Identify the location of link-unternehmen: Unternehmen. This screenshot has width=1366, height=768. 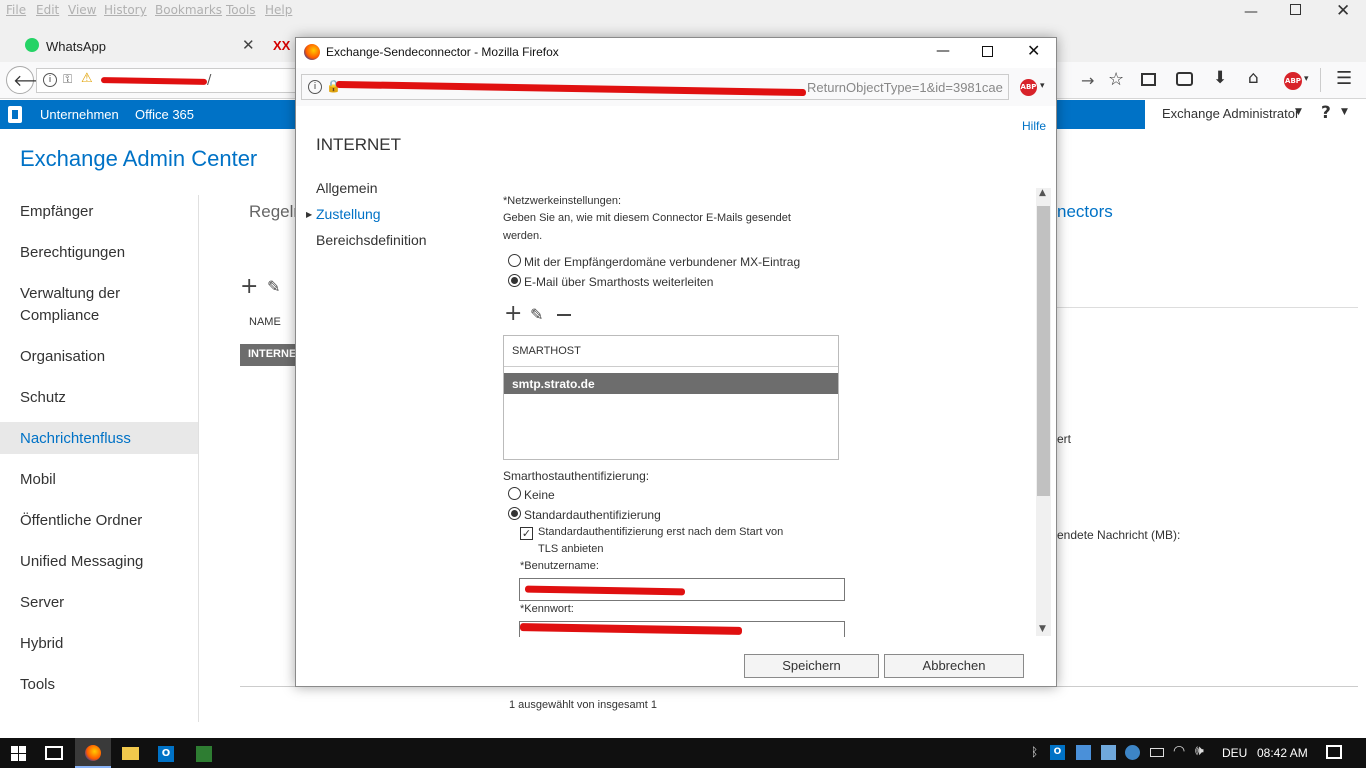
(79, 114).